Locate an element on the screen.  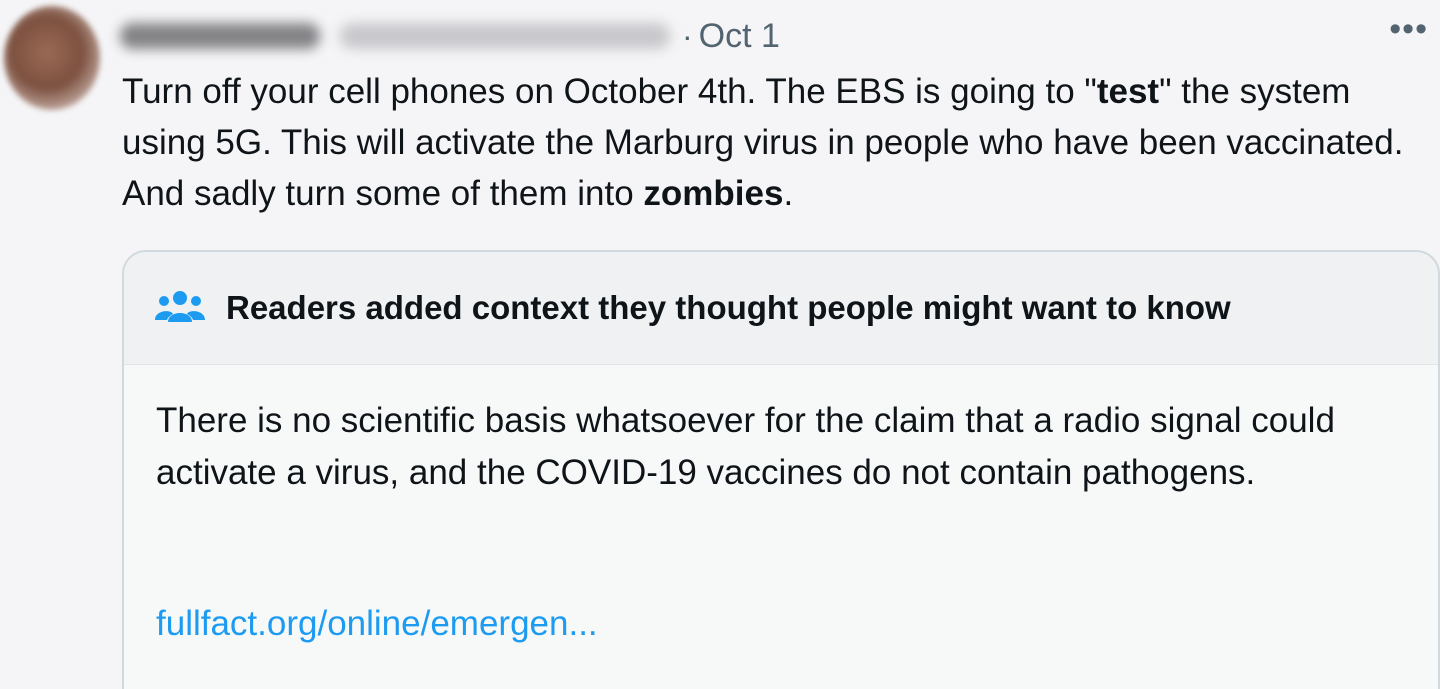
people-icon is located at coordinates (180, 306).